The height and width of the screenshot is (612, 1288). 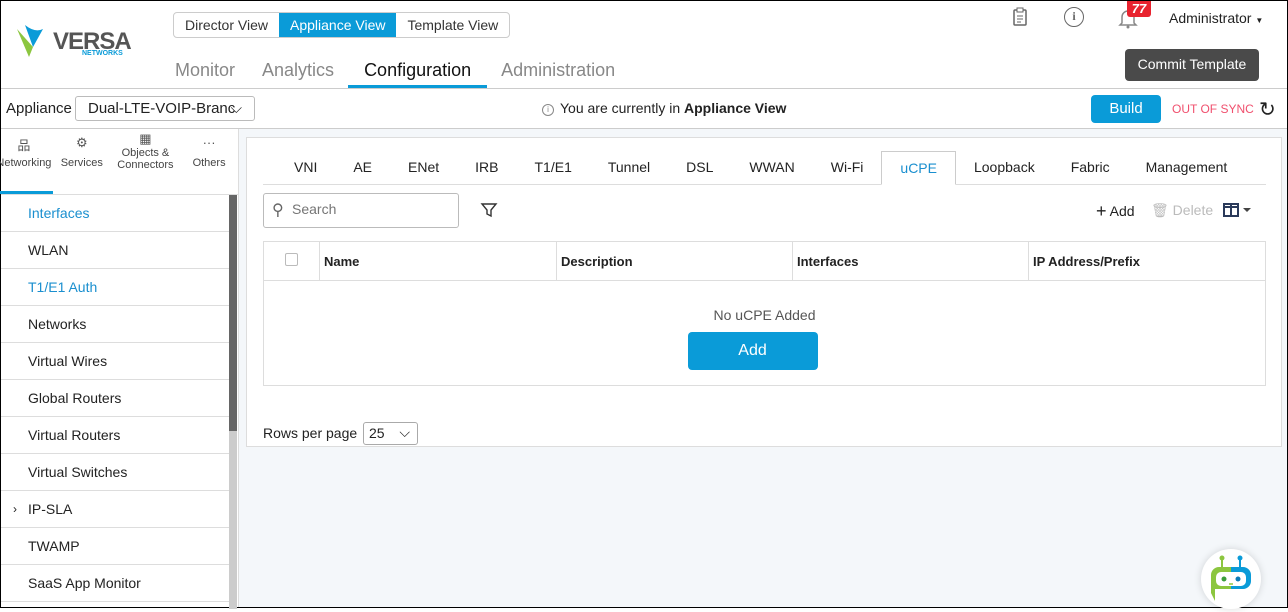 What do you see at coordinates (115, 324) in the screenshot?
I see `side-item-networks: Networks` at bounding box center [115, 324].